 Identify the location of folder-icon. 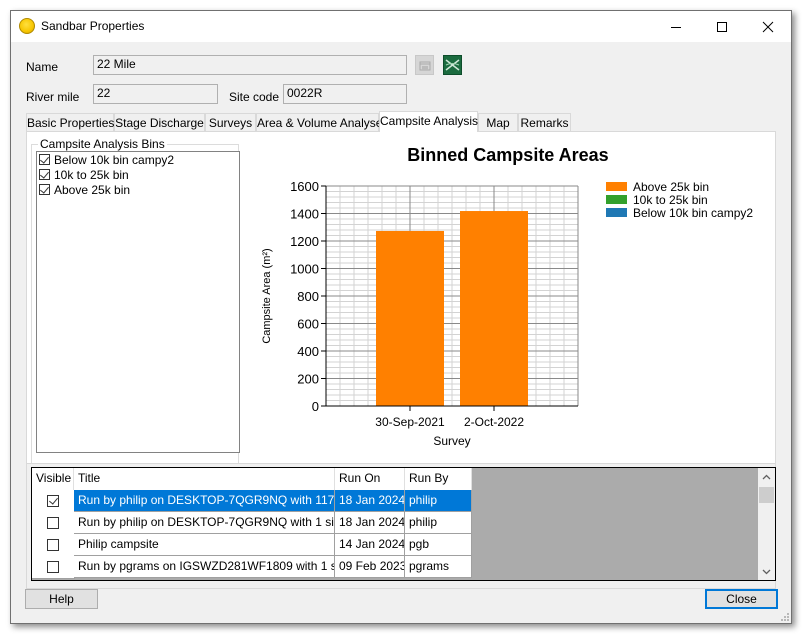
(425, 66).